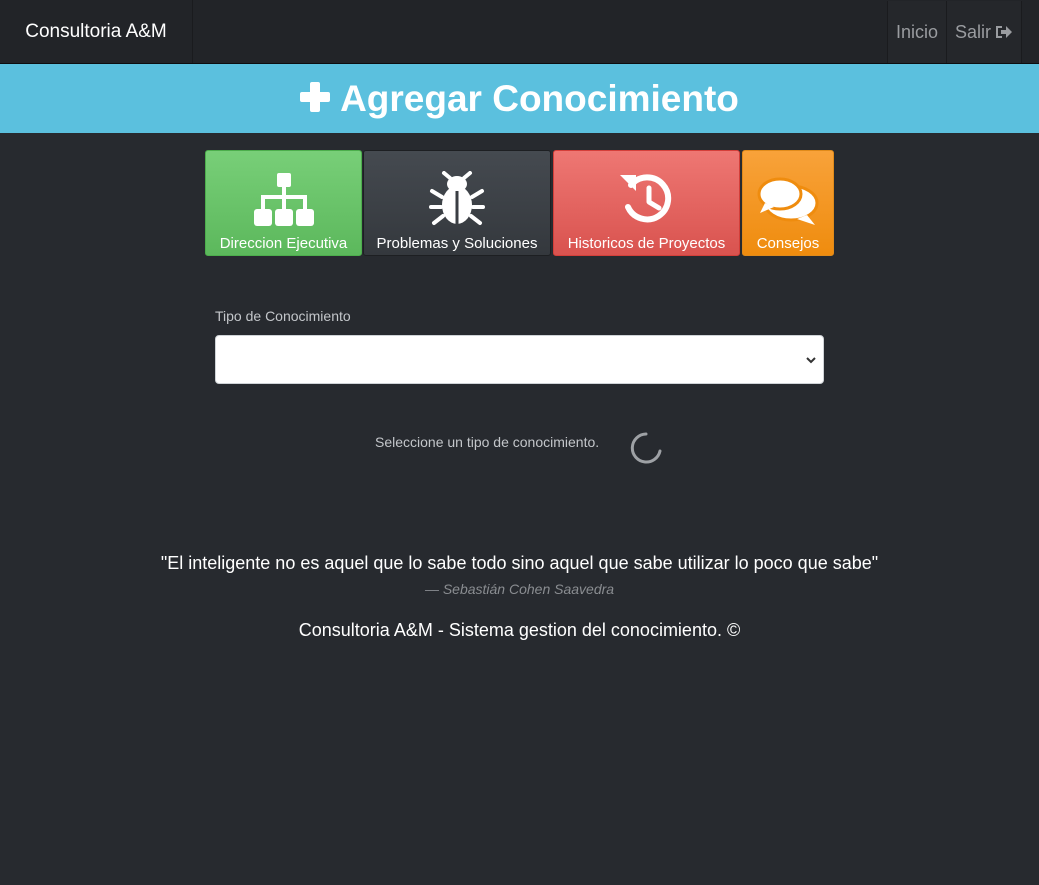  What do you see at coordinates (283, 243) in the screenshot?
I see `tile-direccion-ejecutiva-label: Direccion Ejecutiva` at bounding box center [283, 243].